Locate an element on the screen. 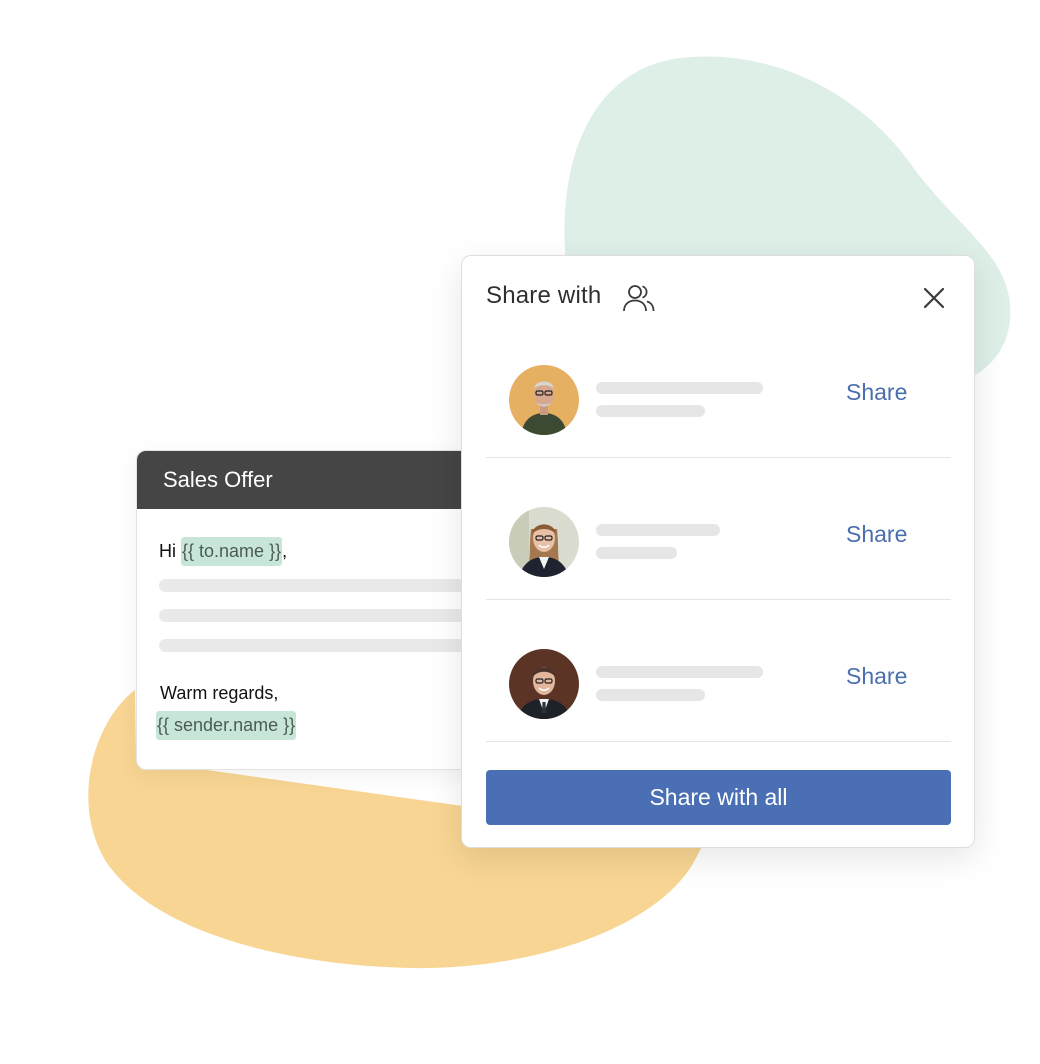  template-body: Hi {{ to.name }} , is located at coordinates (307, 580).